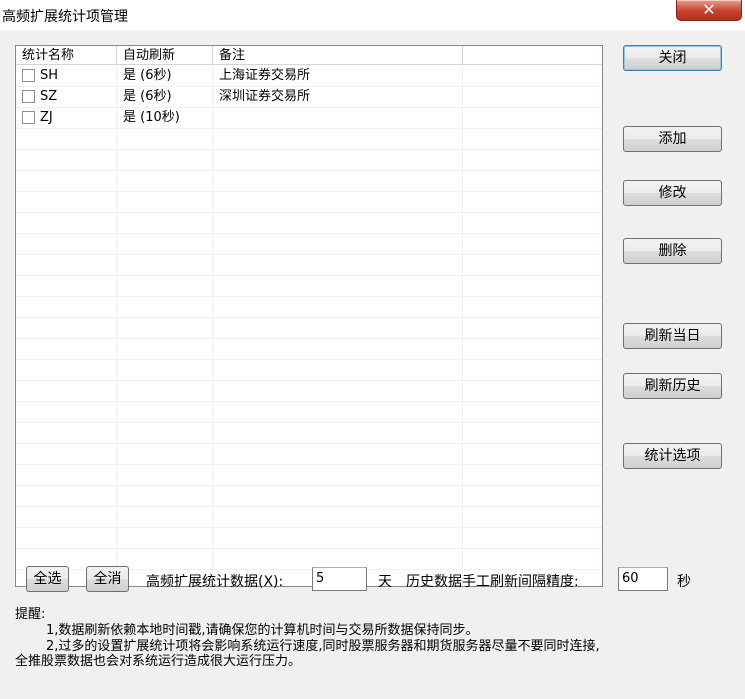 Image resolution: width=745 pixels, height=699 pixels. I want to click on select-all-button: 全选, so click(47, 579).